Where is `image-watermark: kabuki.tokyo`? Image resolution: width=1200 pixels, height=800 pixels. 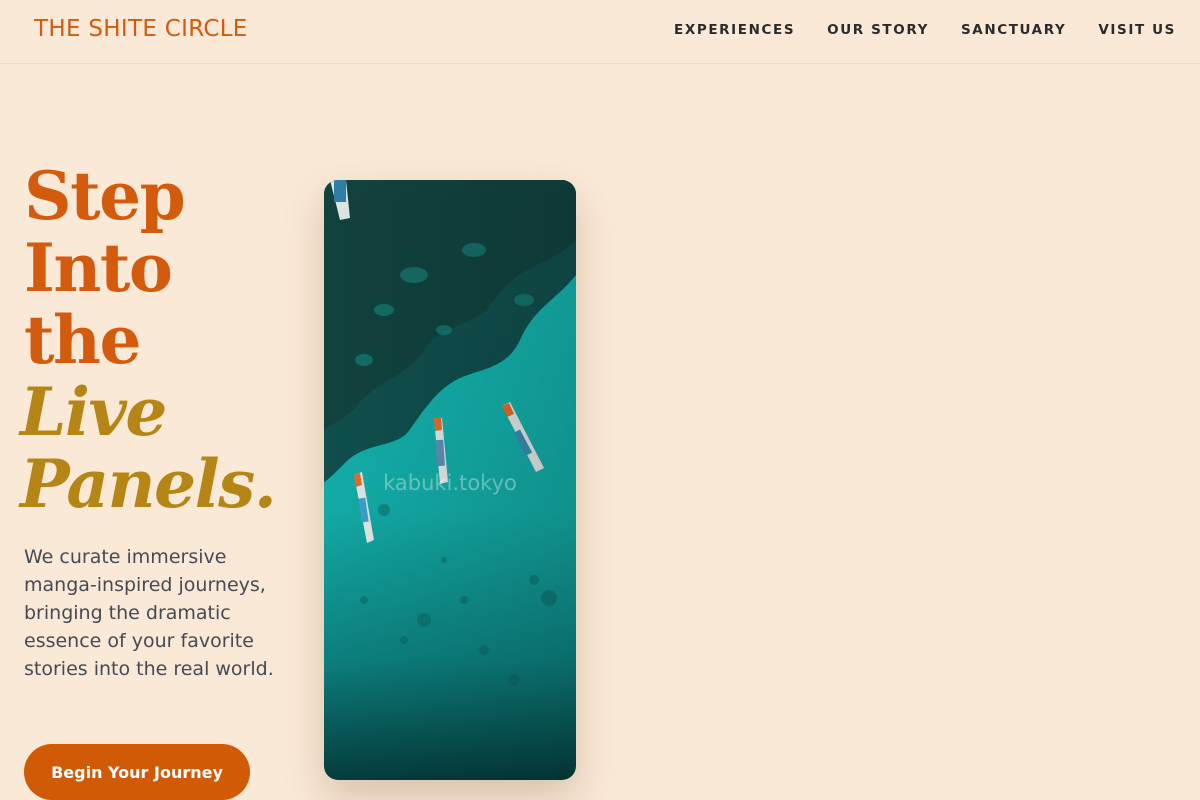
image-watermark: kabuki.tokyo is located at coordinates (450, 483).